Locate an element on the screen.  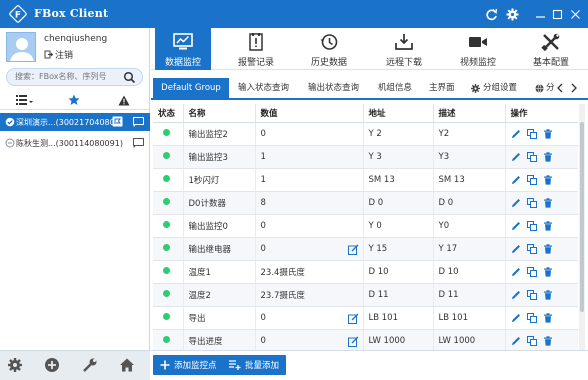
close-icon is located at coordinates (575, 14).